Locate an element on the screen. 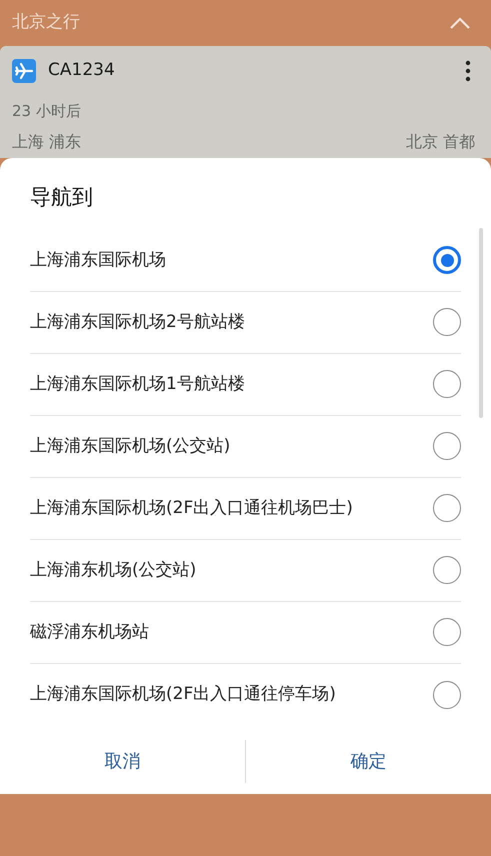 The height and width of the screenshot is (856, 491). departure-time: 23 小时后 is located at coordinates (47, 111).